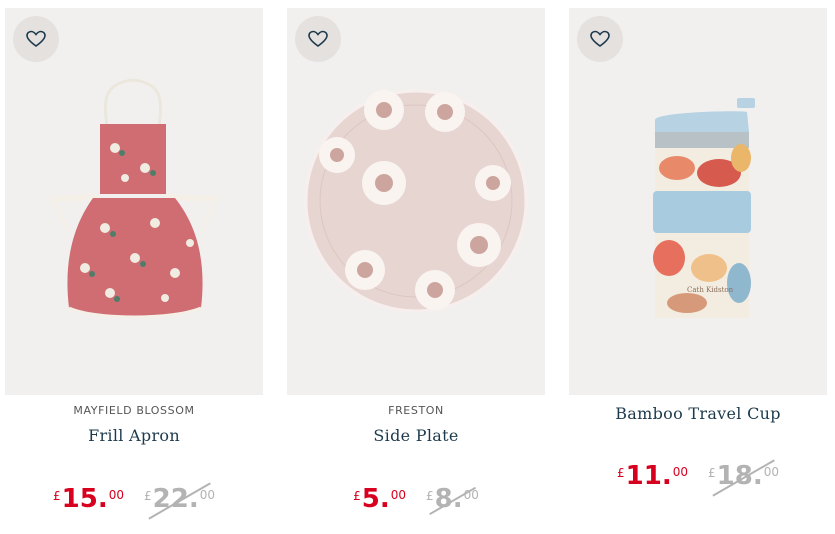  What do you see at coordinates (375, 499) in the screenshot?
I see `price-main: 5.` at bounding box center [375, 499].